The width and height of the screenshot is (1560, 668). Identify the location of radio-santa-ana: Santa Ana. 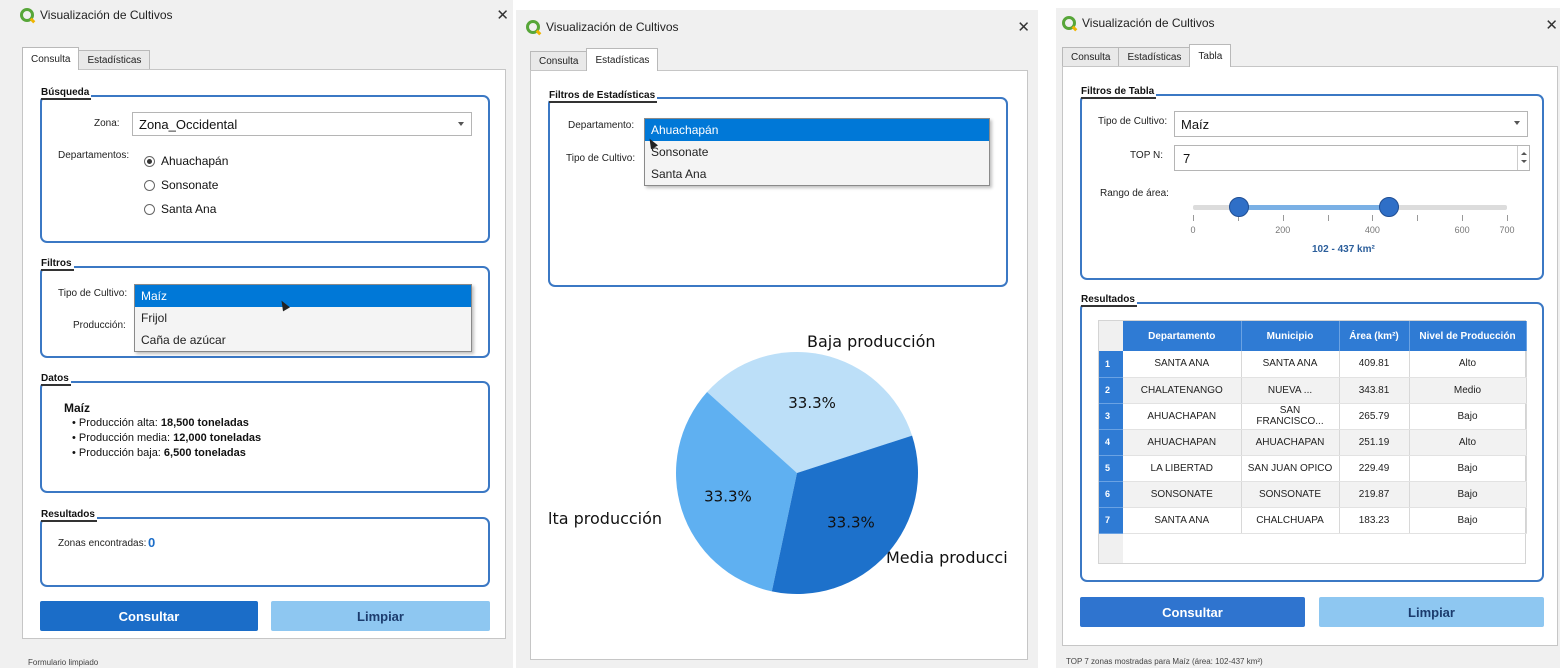
(180, 209).